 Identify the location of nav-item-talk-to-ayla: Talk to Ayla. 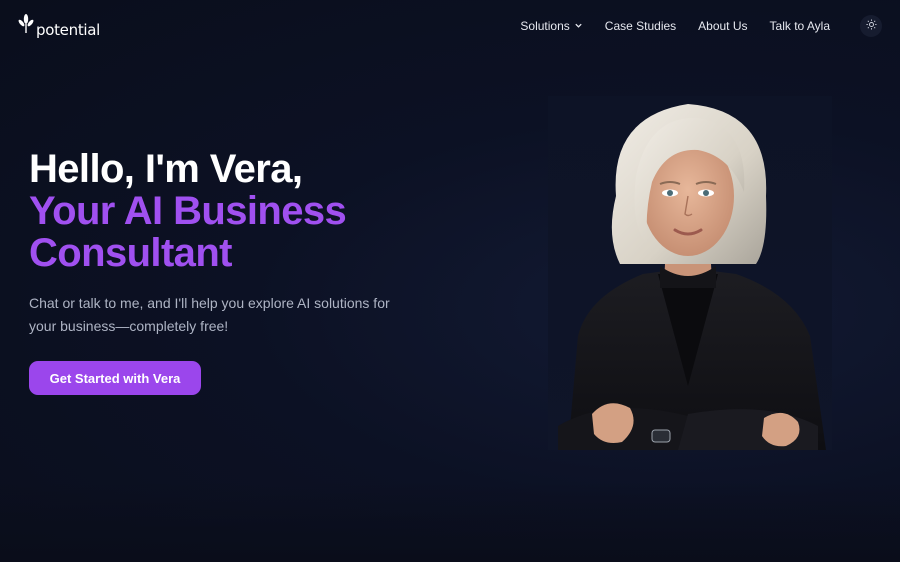
(800, 26).